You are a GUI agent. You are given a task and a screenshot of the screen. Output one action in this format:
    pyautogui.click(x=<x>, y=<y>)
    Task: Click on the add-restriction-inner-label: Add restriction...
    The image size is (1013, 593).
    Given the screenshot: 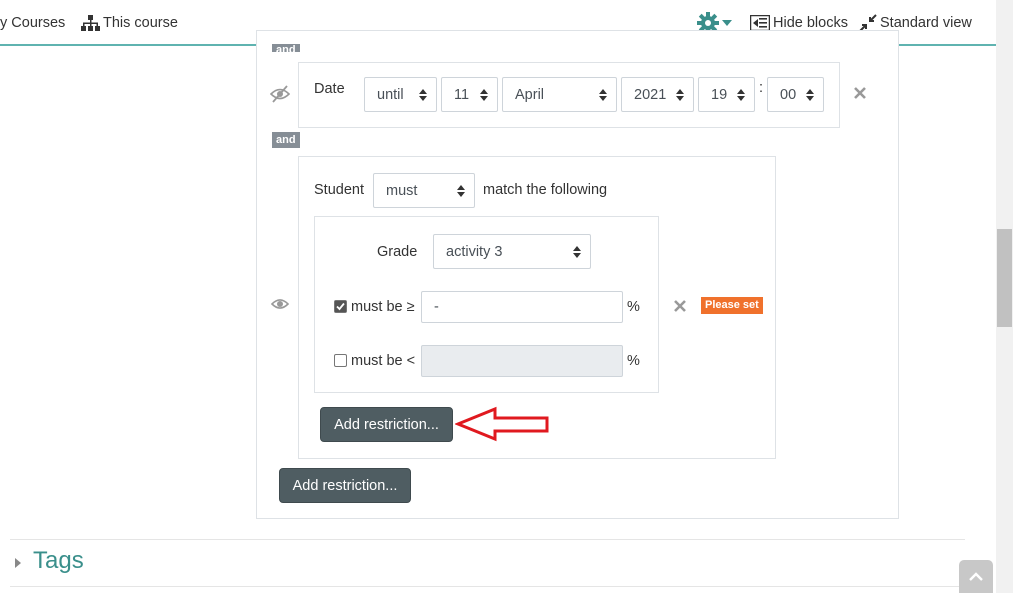 What is the action you would take?
    pyautogui.click(x=386, y=424)
    